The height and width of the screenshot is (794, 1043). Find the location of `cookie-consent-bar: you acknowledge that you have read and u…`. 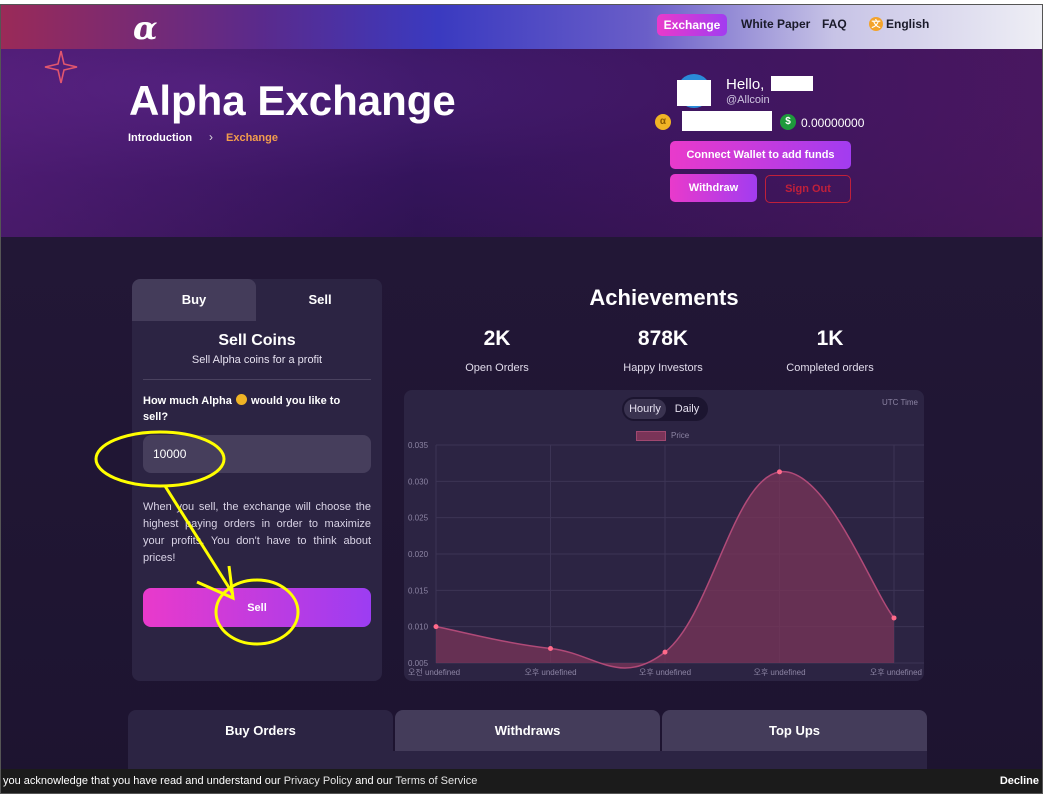

cookie-consent-bar: you acknowledge that you have read and u… is located at coordinates (521, 781).